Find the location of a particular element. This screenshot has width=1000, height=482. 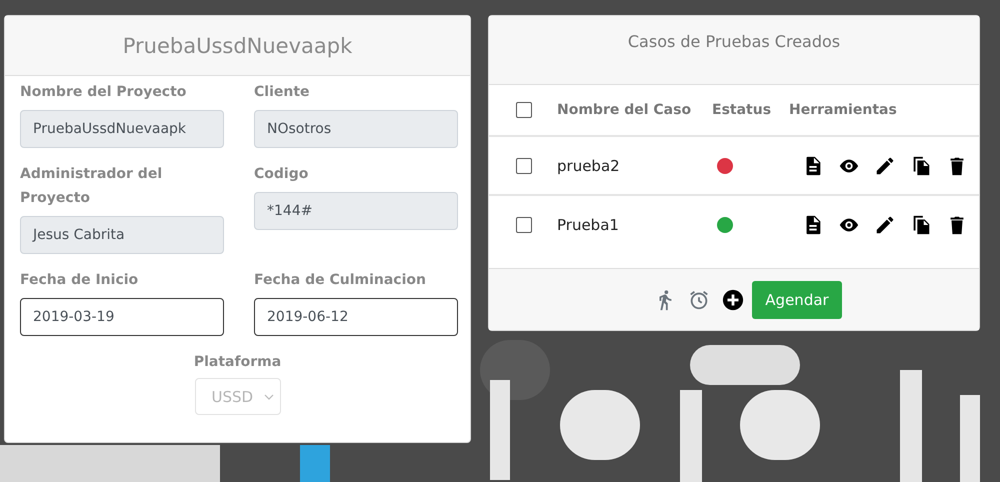

caret-icon is located at coordinates (269, 397).